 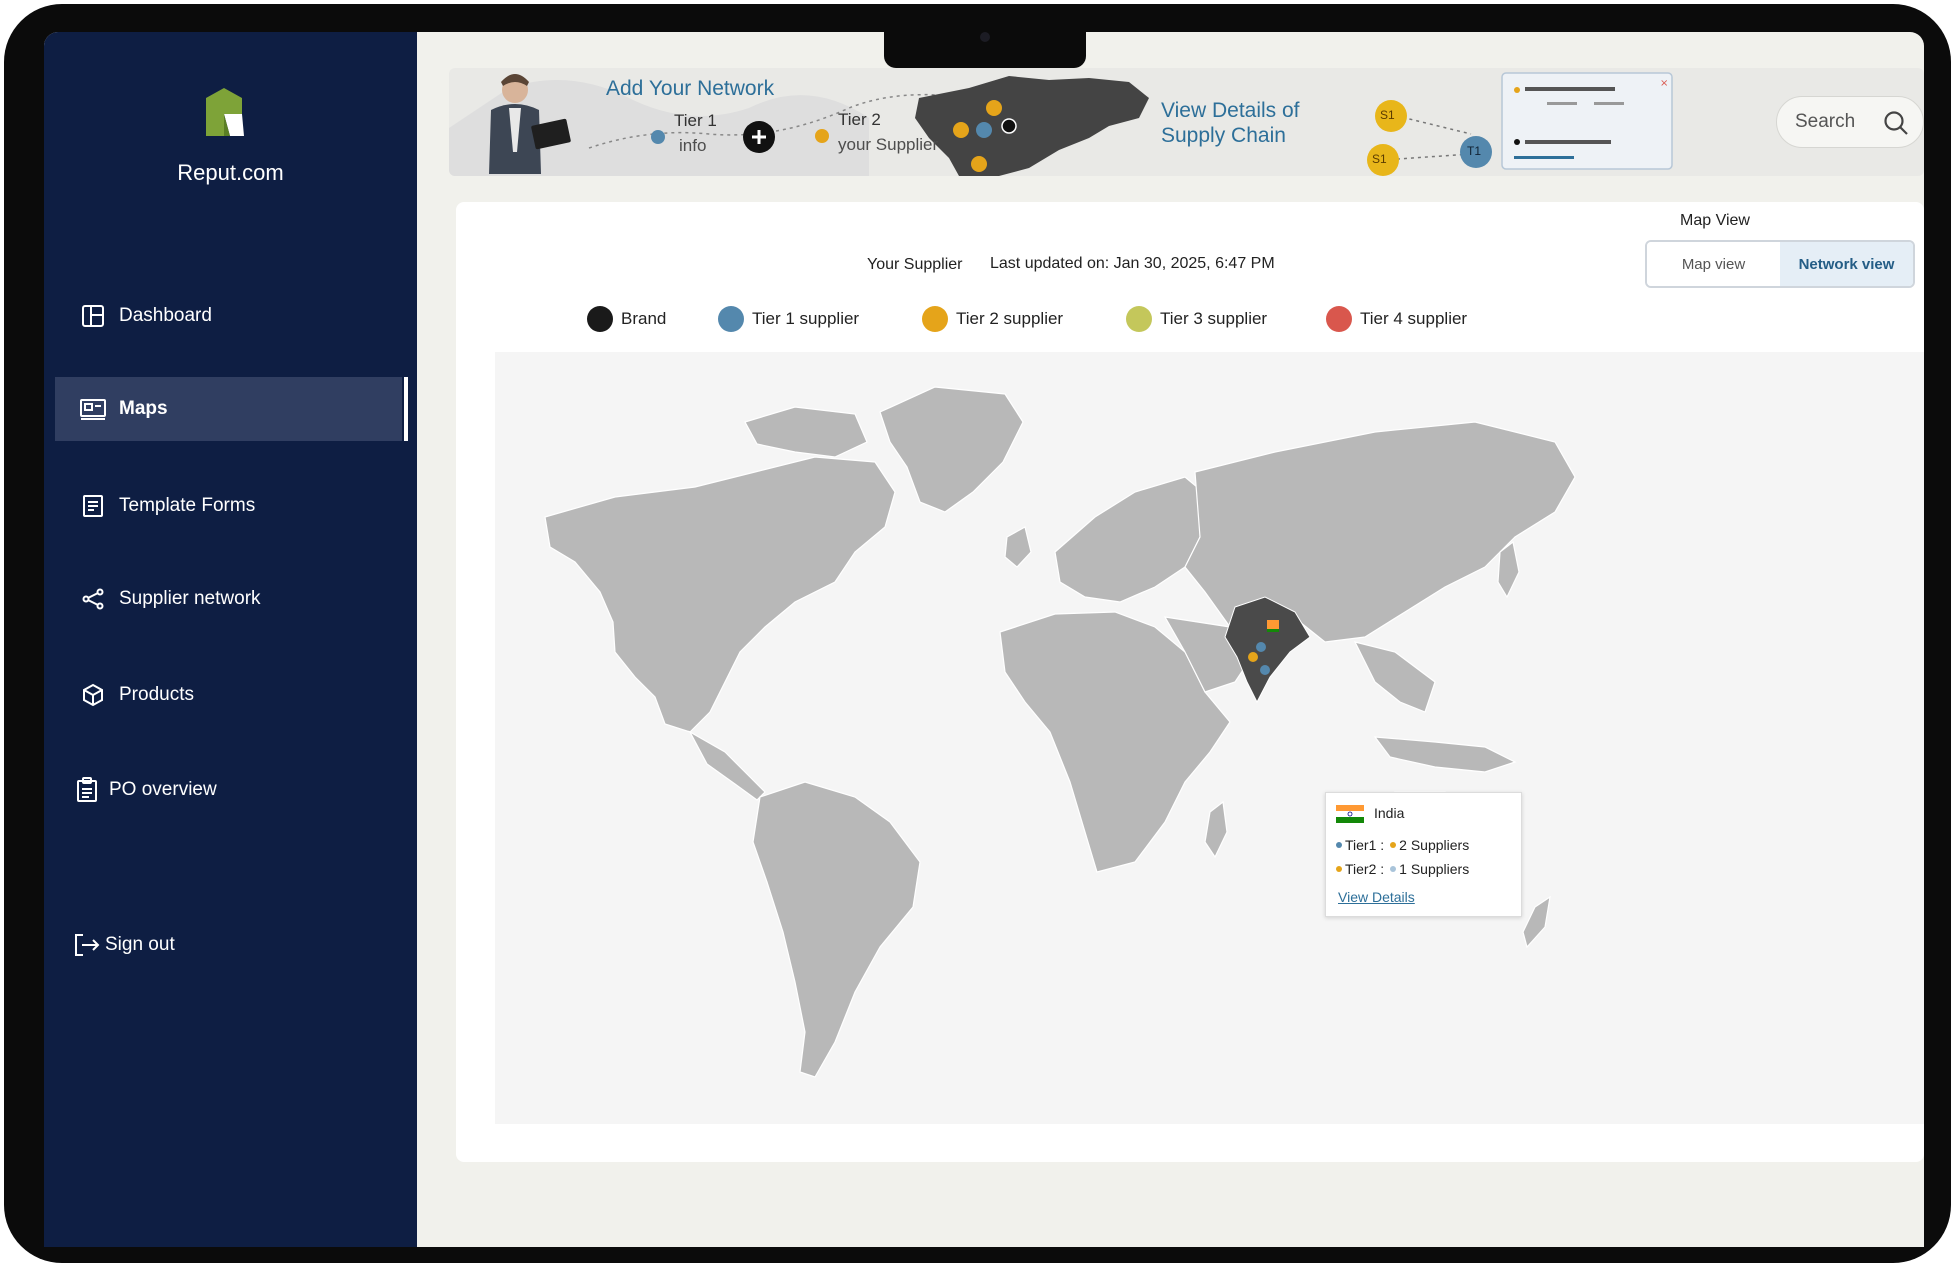 What do you see at coordinates (87, 945) in the screenshot?
I see `signout-icon` at bounding box center [87, 945].